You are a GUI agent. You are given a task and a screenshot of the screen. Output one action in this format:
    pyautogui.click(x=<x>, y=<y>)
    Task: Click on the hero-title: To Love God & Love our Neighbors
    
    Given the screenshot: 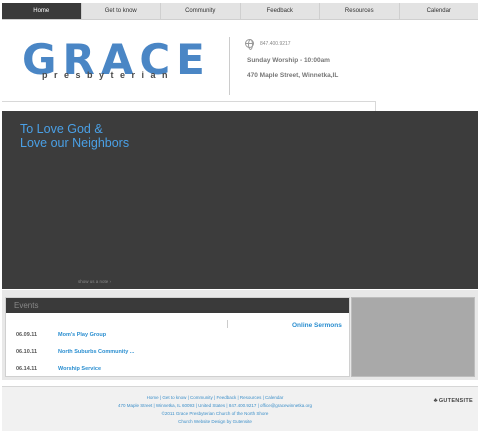 What is the action you would take?
    pyautogui.click(x=75, y=136)
    